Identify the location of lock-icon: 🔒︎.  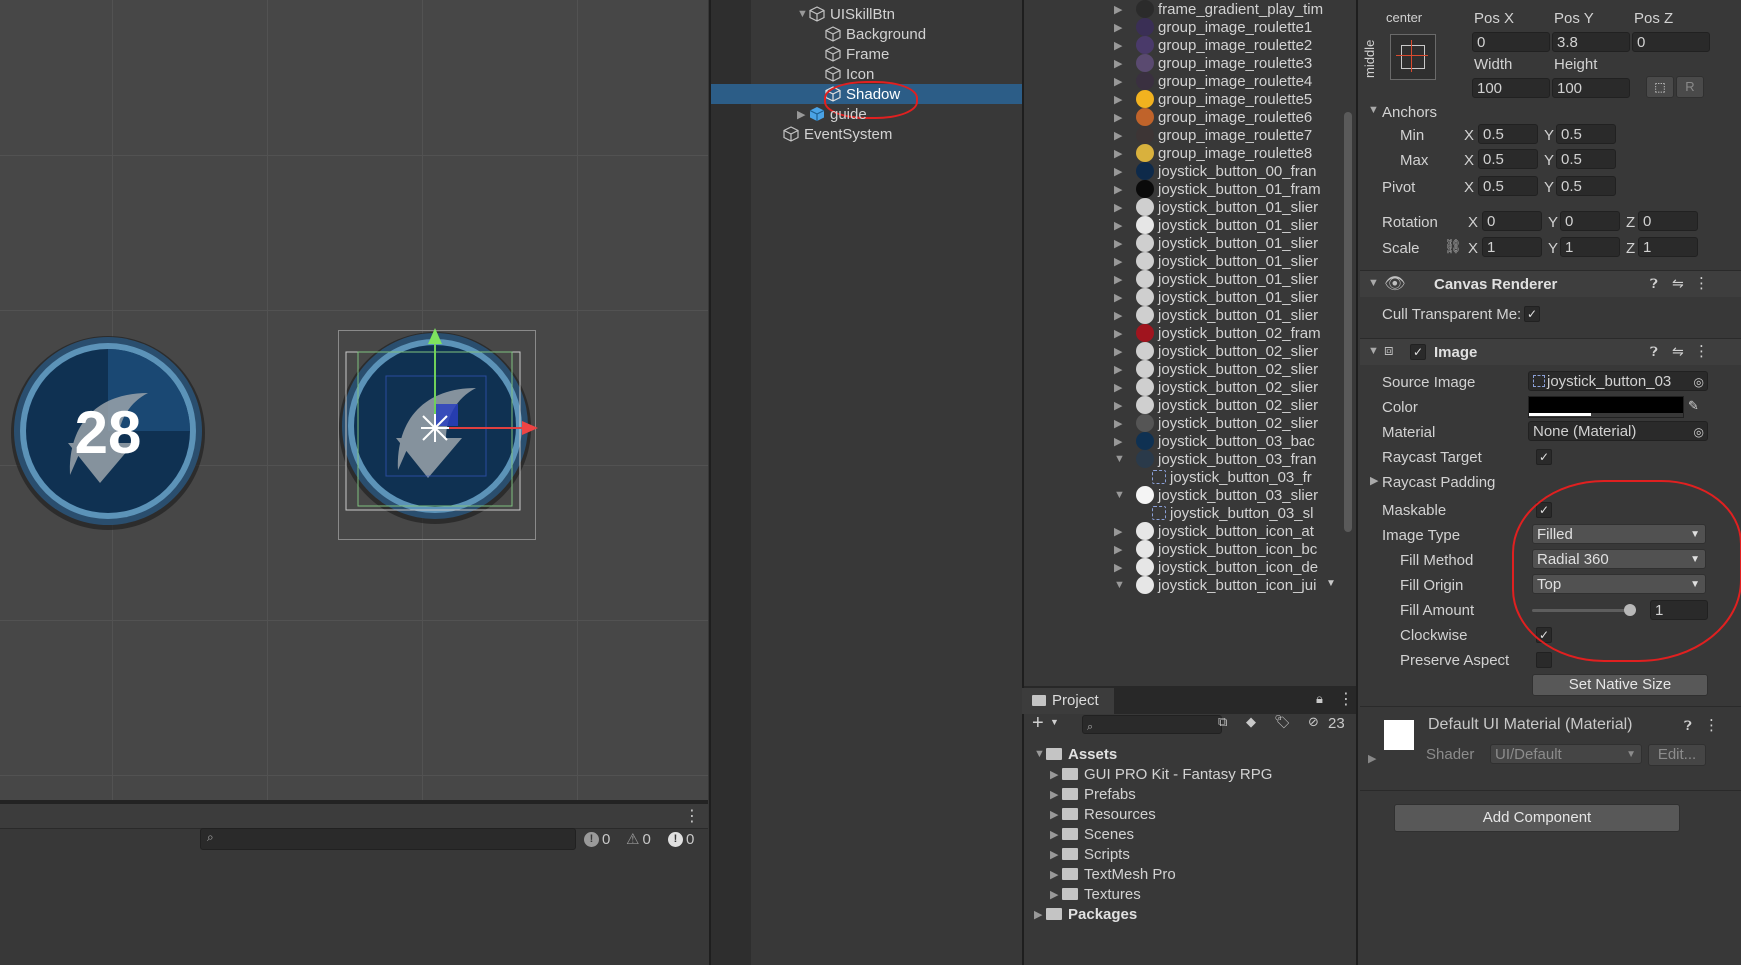
(1319, 699).